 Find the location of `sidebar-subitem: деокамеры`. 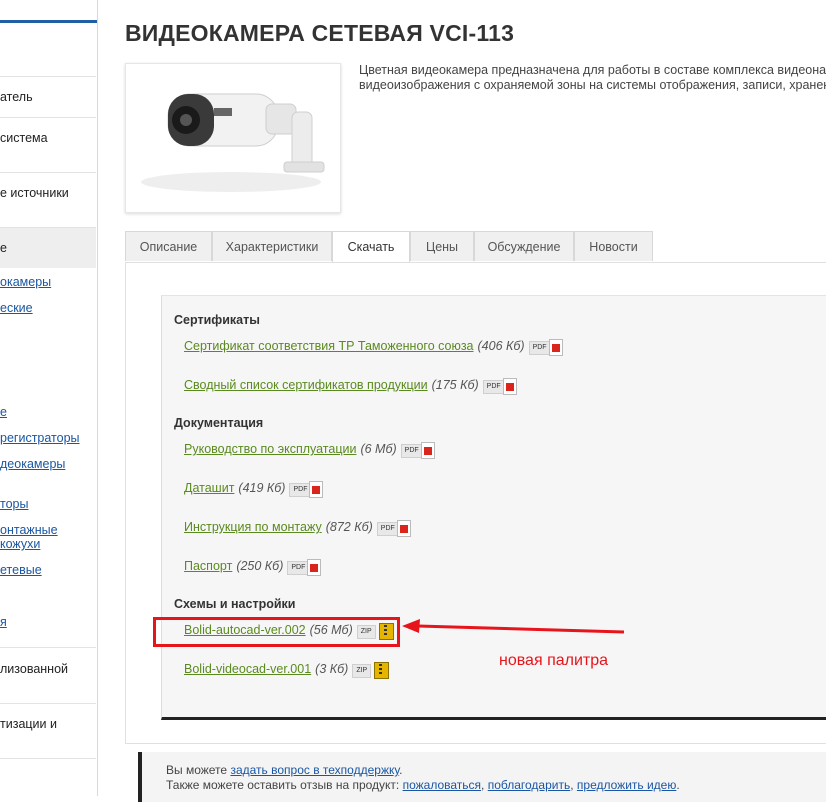

sidebar-subitem: деокамеры is located at coordinates (48, 464).